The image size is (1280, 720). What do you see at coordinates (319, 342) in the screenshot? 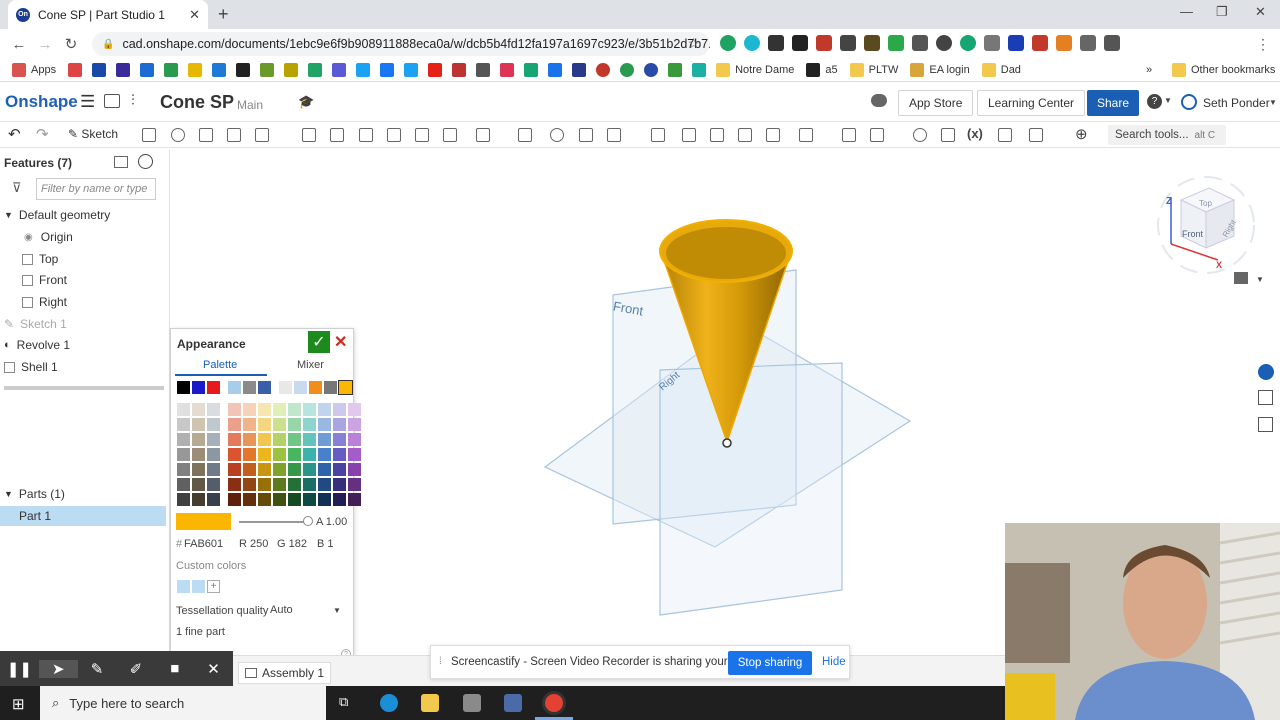
I see `accept-button: ✓` at bounding box center [319, 342].